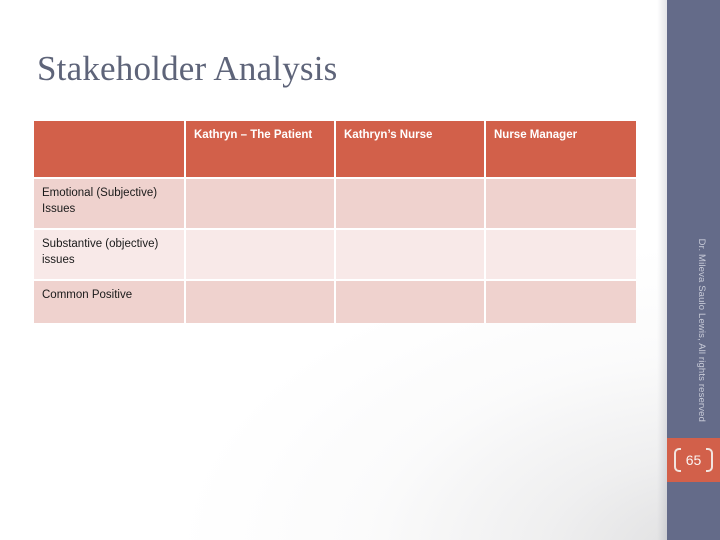 This screenshot has width=720, height=540. Describe the element at coordinates (662, 270) in the screenshot. I see `sidebar-edge-shadow` at that location.